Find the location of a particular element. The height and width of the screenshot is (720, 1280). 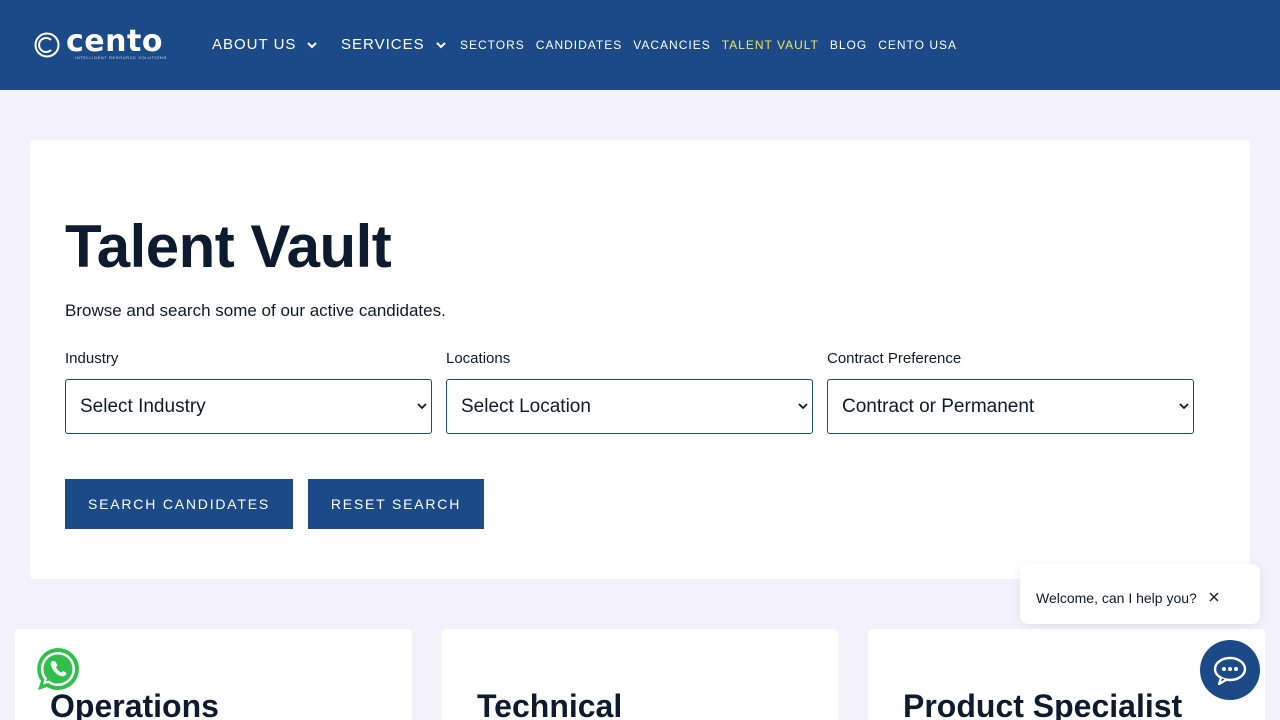

nav-services: SERVICES is located at coordinates (394, 44).